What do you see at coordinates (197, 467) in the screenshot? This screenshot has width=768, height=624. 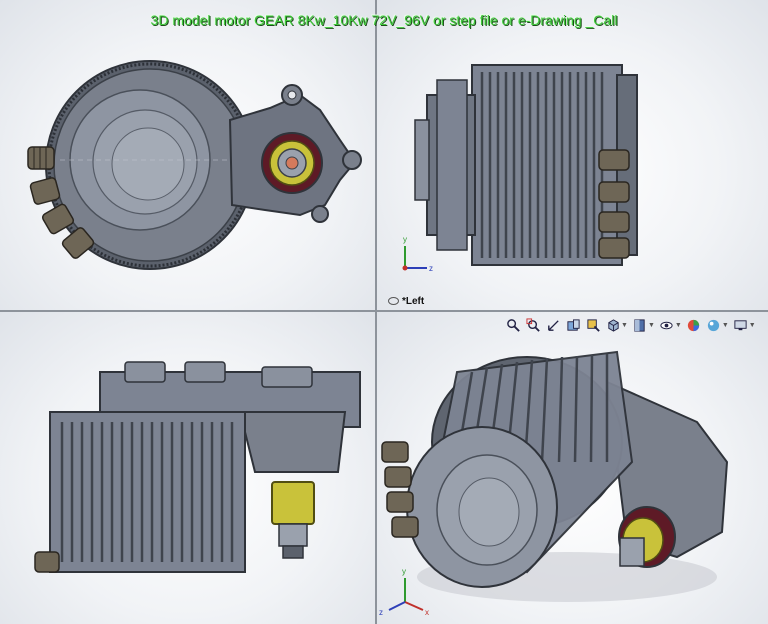 I see `motor-top-view` at bounding box center [197, 467].